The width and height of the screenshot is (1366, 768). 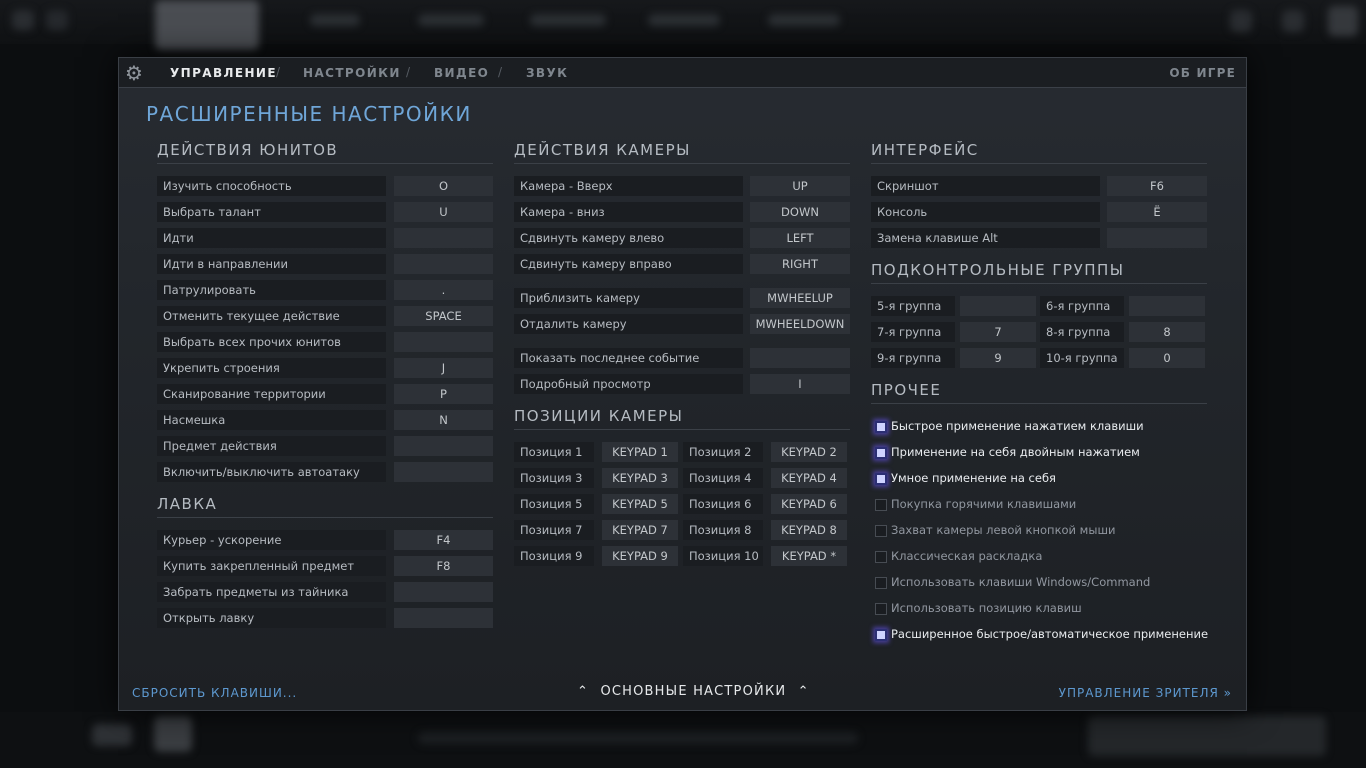 I want to click on keybind-key-button: LEFT, so click(x=800, y=238).